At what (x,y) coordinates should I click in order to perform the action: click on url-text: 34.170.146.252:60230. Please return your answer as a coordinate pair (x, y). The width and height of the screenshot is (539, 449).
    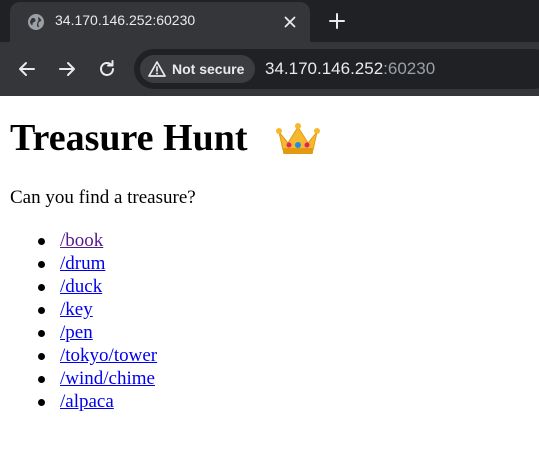
    Looking at the image, I should click on (350, 69).